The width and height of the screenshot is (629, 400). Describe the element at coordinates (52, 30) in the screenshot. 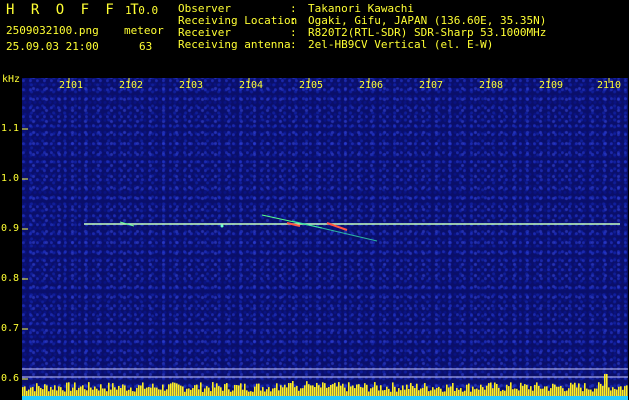

I see `image-filename: 2509032100.png` at that location.